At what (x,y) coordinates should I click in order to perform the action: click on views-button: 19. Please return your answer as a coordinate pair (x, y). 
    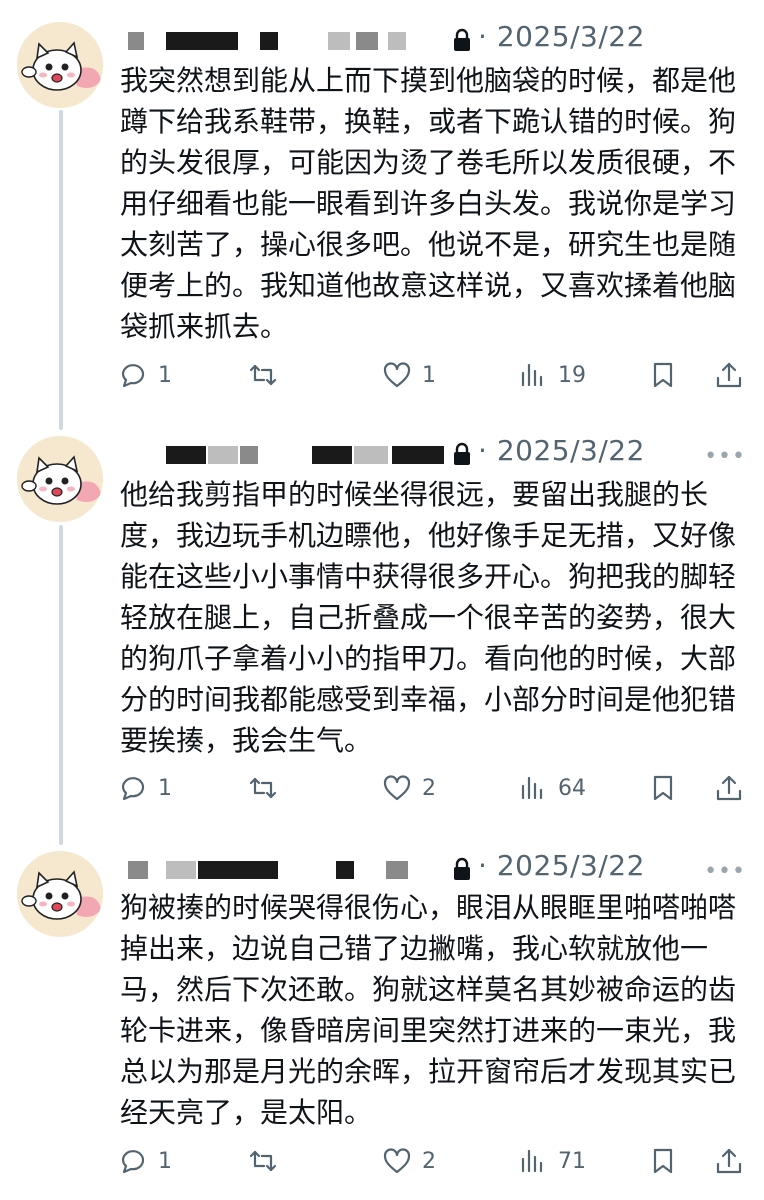
    Looking at the image, I should click on (552, 375).